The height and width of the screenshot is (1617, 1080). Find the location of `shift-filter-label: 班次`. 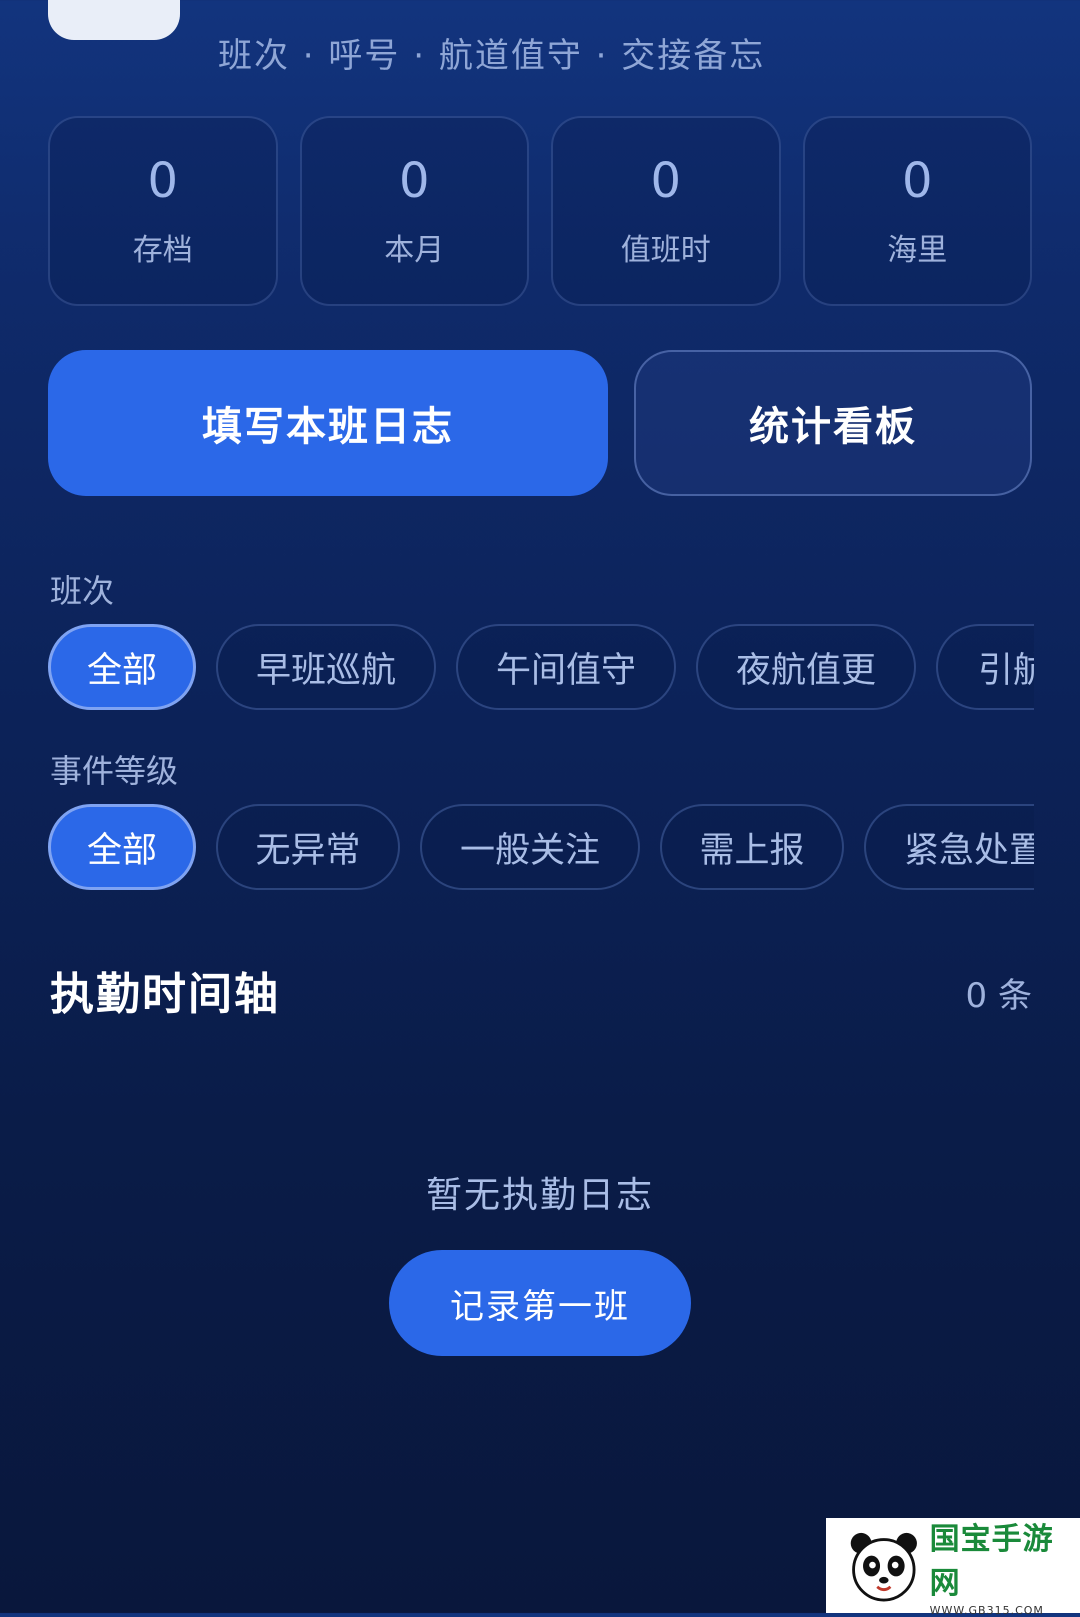

shift-filter-label: 班次 is located at coordinates (82, 591).